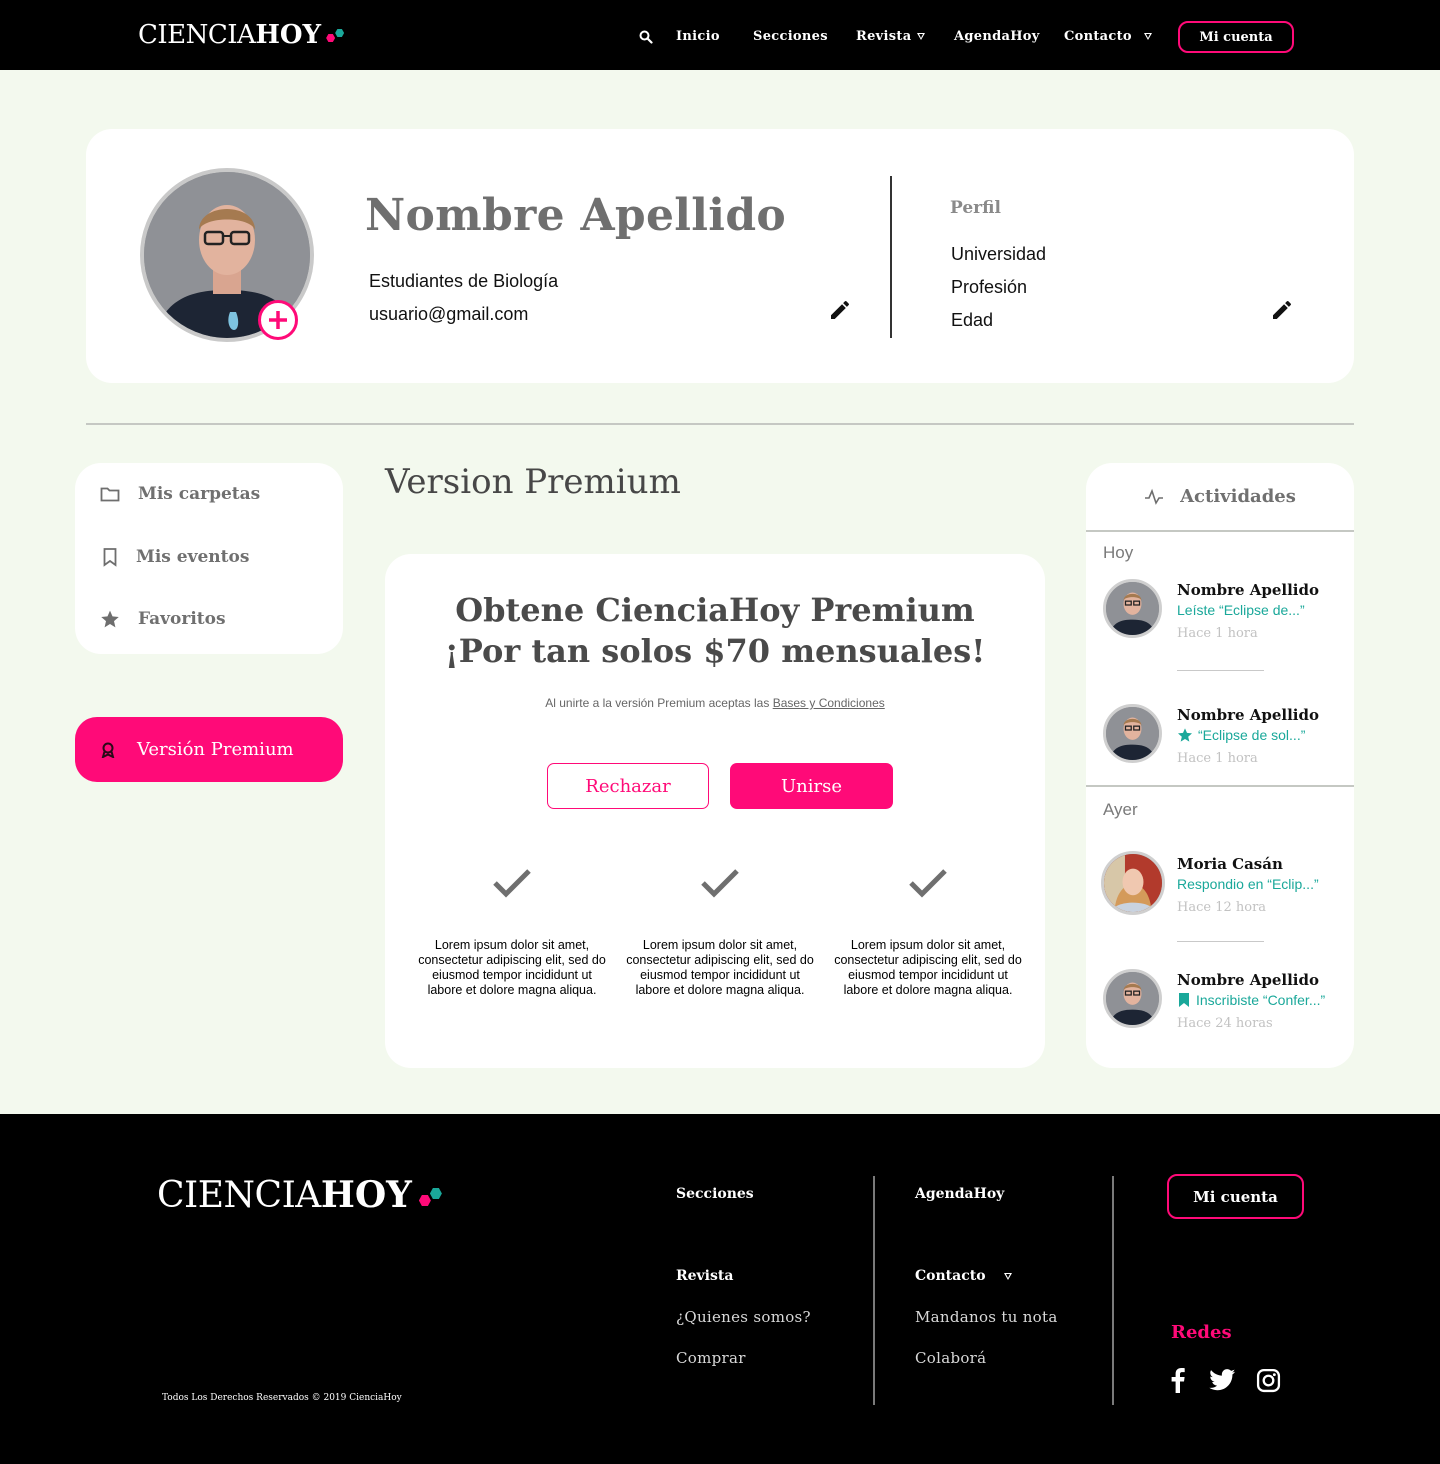  I want to click on sidebar-item-eventos: Mis eventos, so click(175, 557).